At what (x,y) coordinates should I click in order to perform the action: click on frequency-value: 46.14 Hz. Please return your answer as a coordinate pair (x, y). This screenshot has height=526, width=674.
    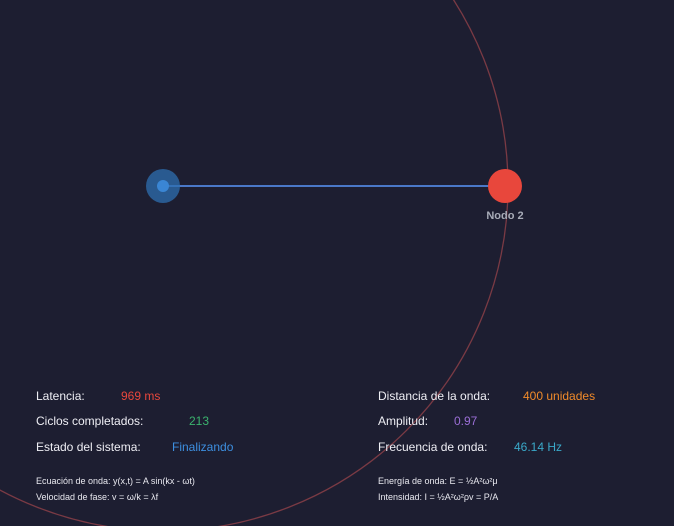
    Looking at the image, I should click on (538, 447).